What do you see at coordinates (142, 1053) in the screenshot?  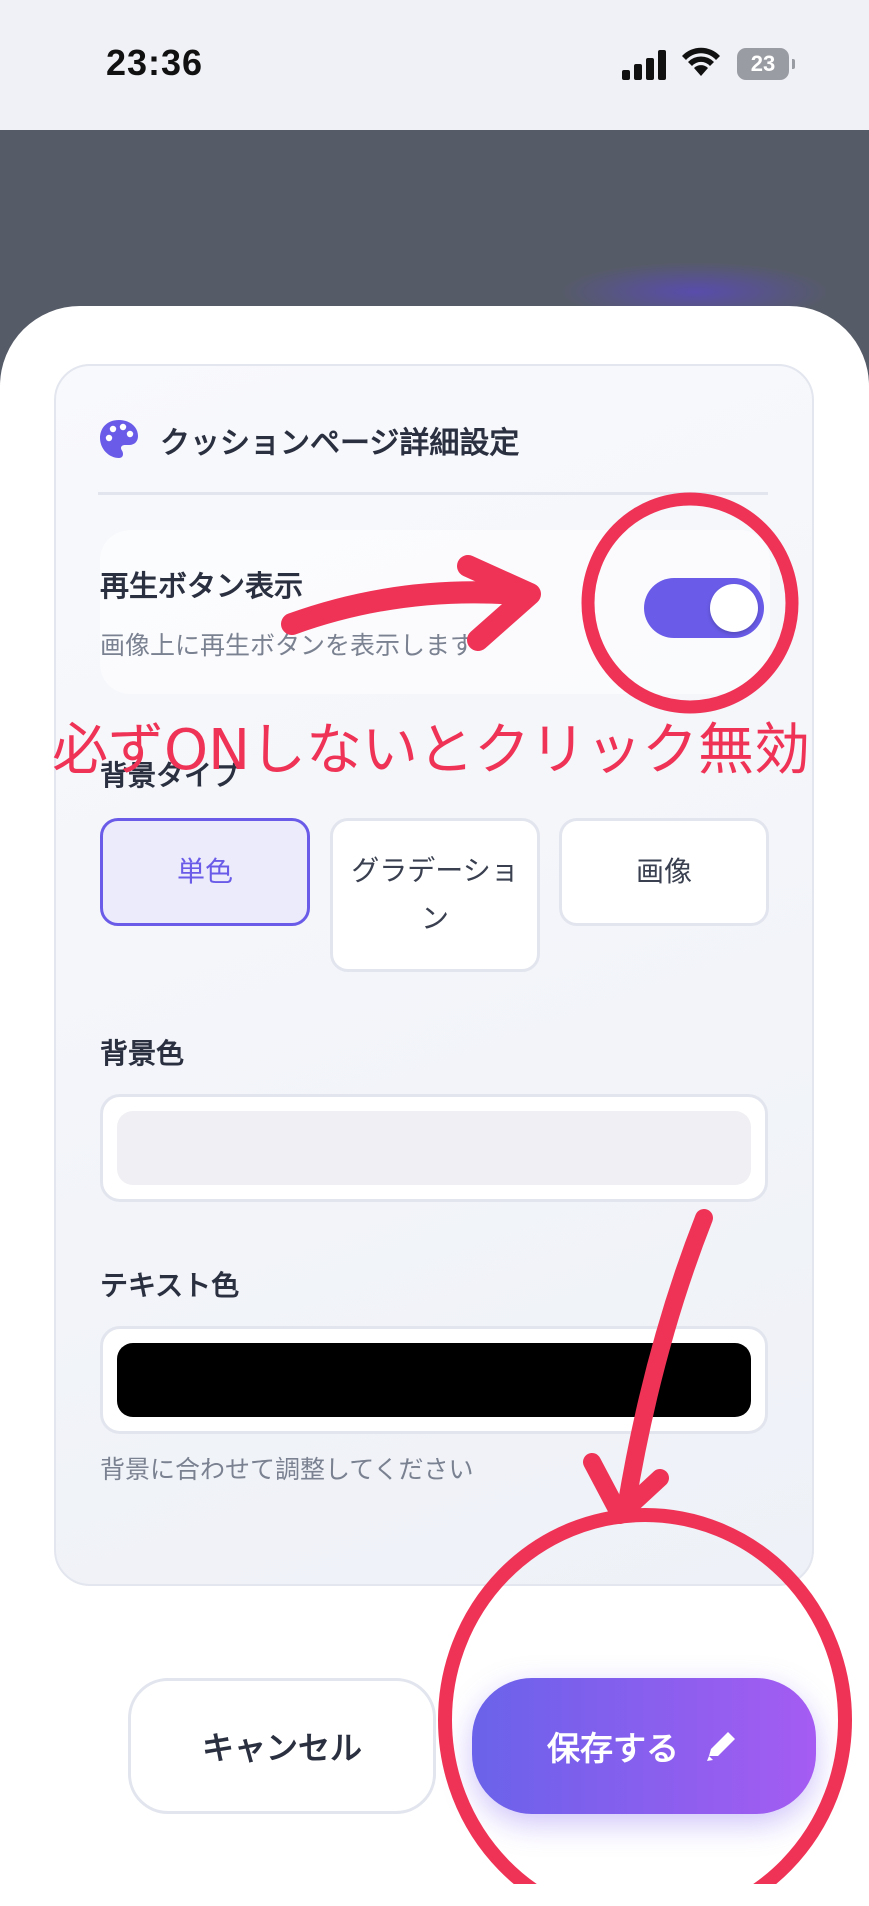 I see `background-color-label: 背景色` at bounding box center [142, 1053].